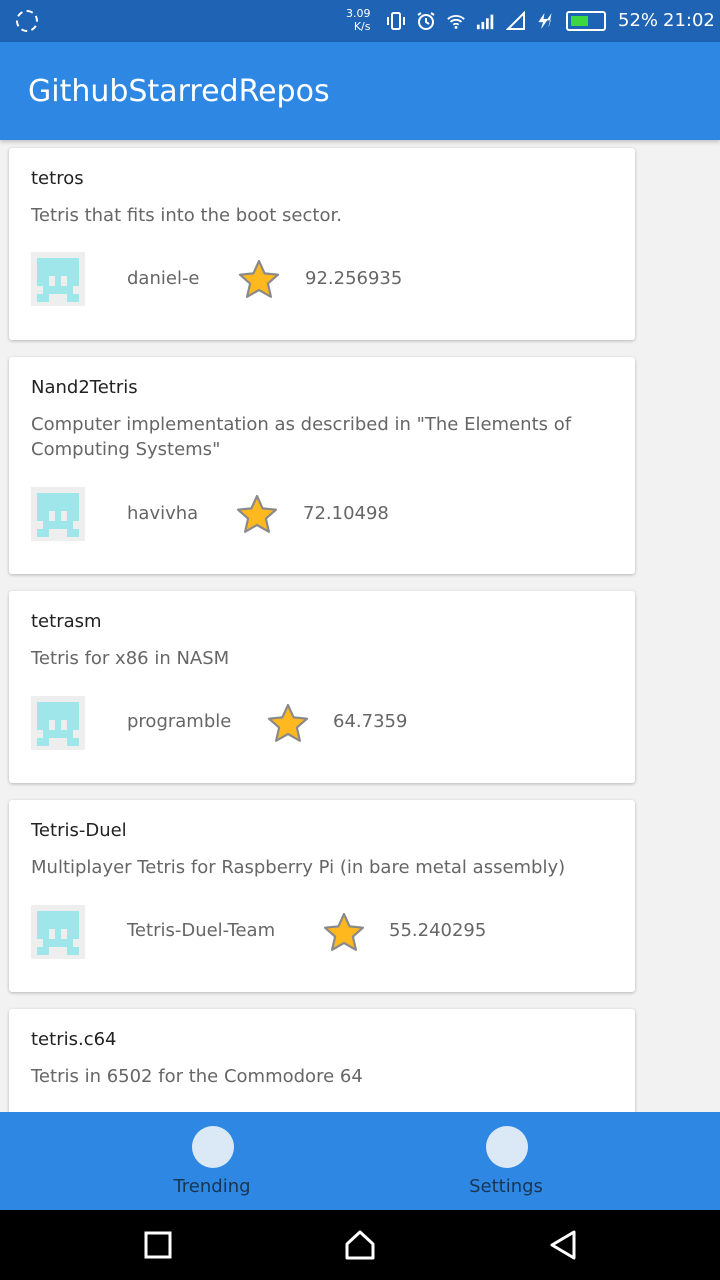 The height and width of the screenshot is (1280, 720). What do you see at coordinates (186, 215) in the screenshot?
I see `repo-description: Tetris that fits into the boot sector.` at bounding box center [186, 215].